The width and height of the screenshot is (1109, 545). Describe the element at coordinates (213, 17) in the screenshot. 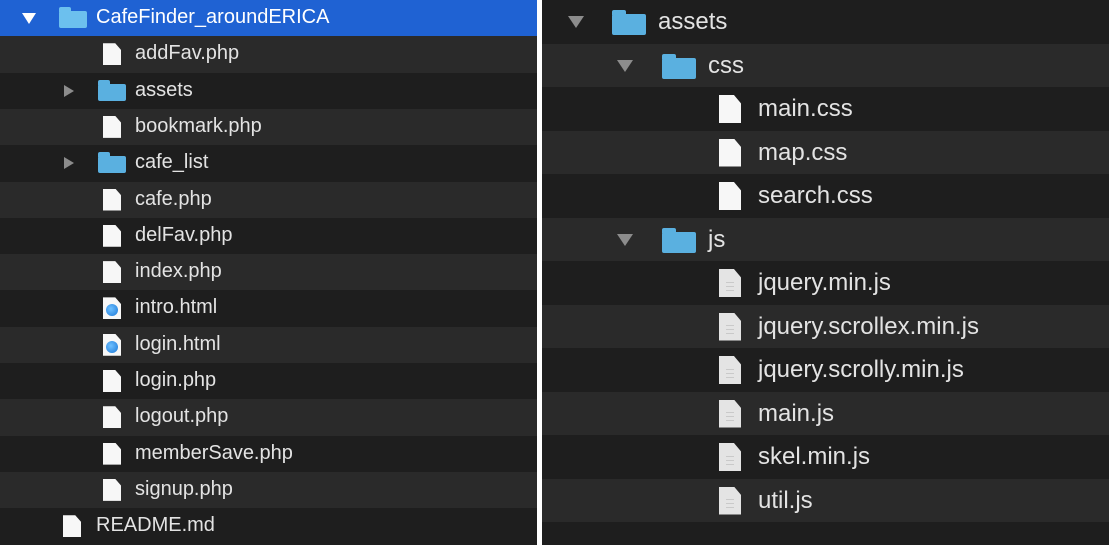

I see `tree-row-label: CafeFinder_aroundERICA` at that location.